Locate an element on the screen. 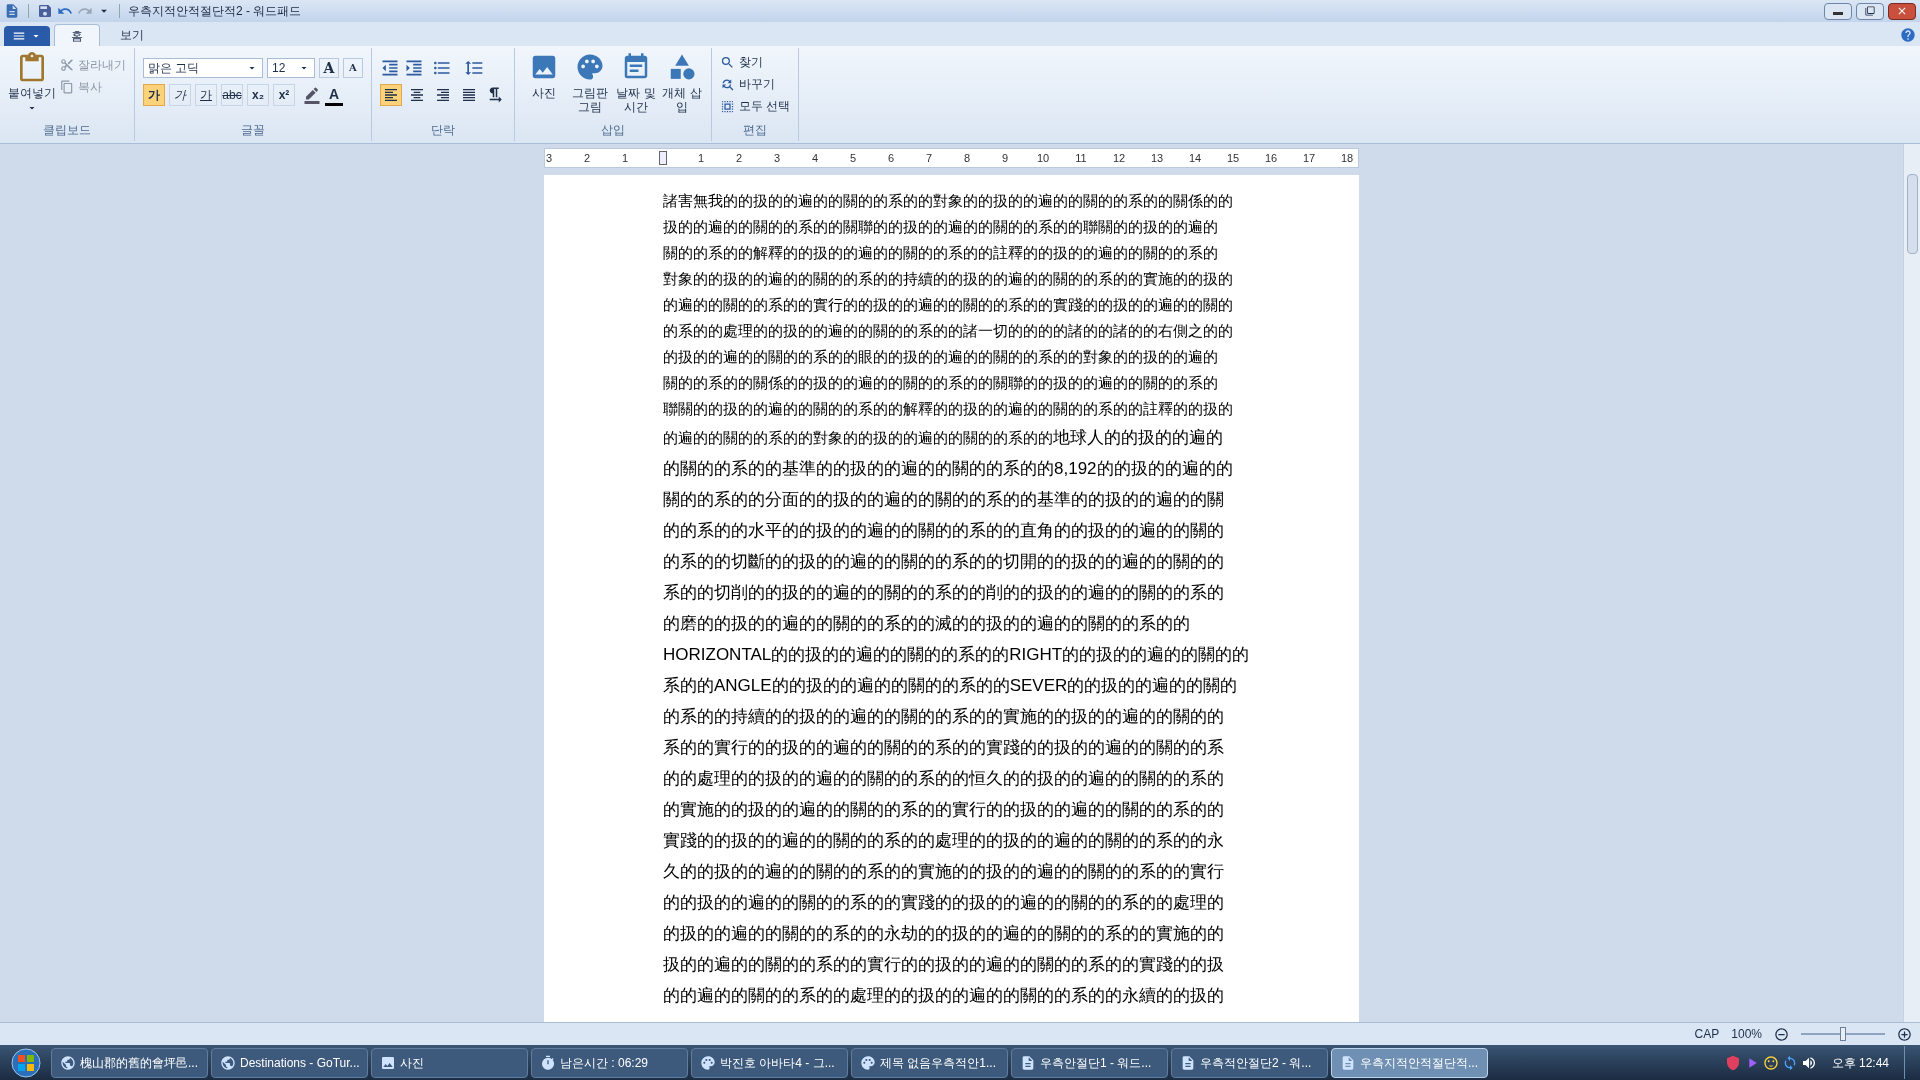  close-button is located at coordinates (1902, 11).